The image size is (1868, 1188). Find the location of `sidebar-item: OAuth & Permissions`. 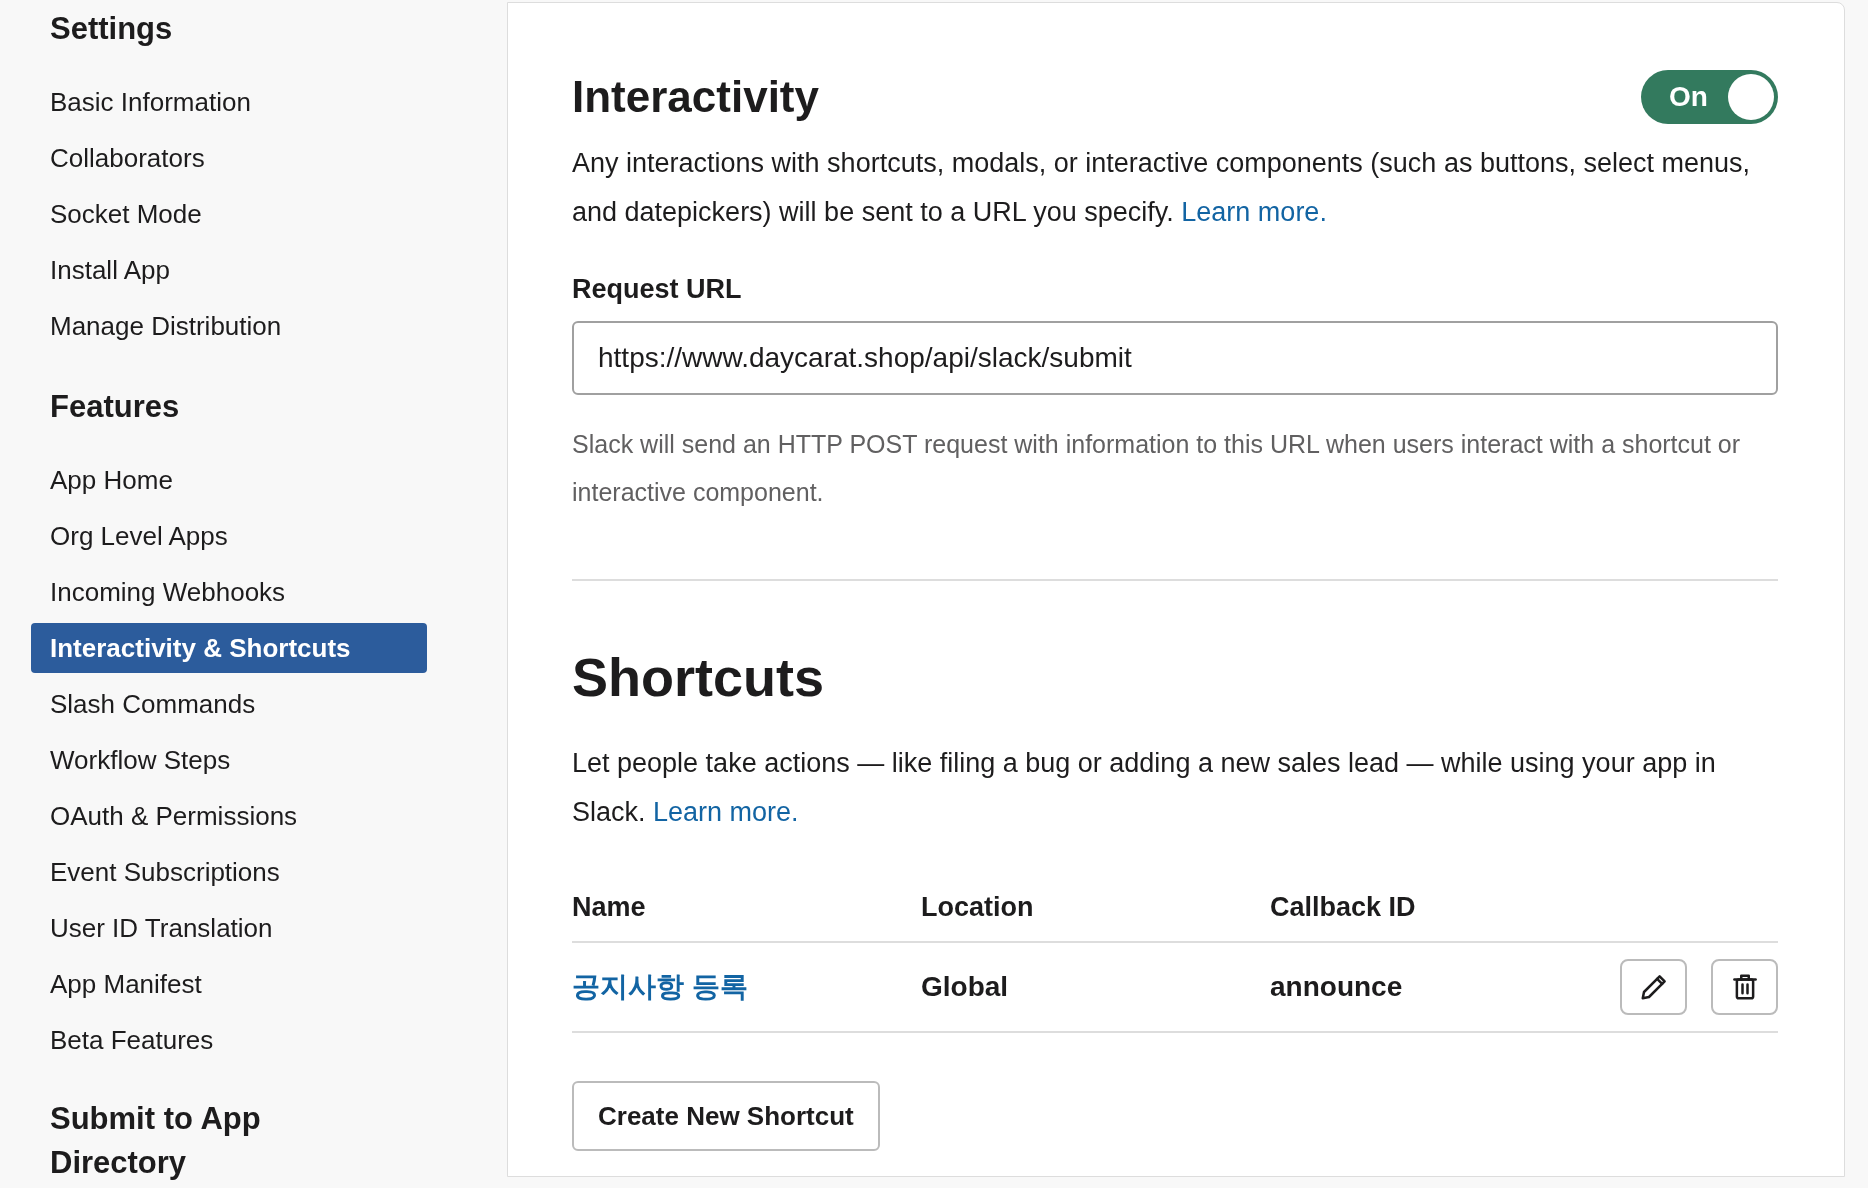

sidebar-item: OAuth & Permissions is located at coordinates (229, 816).